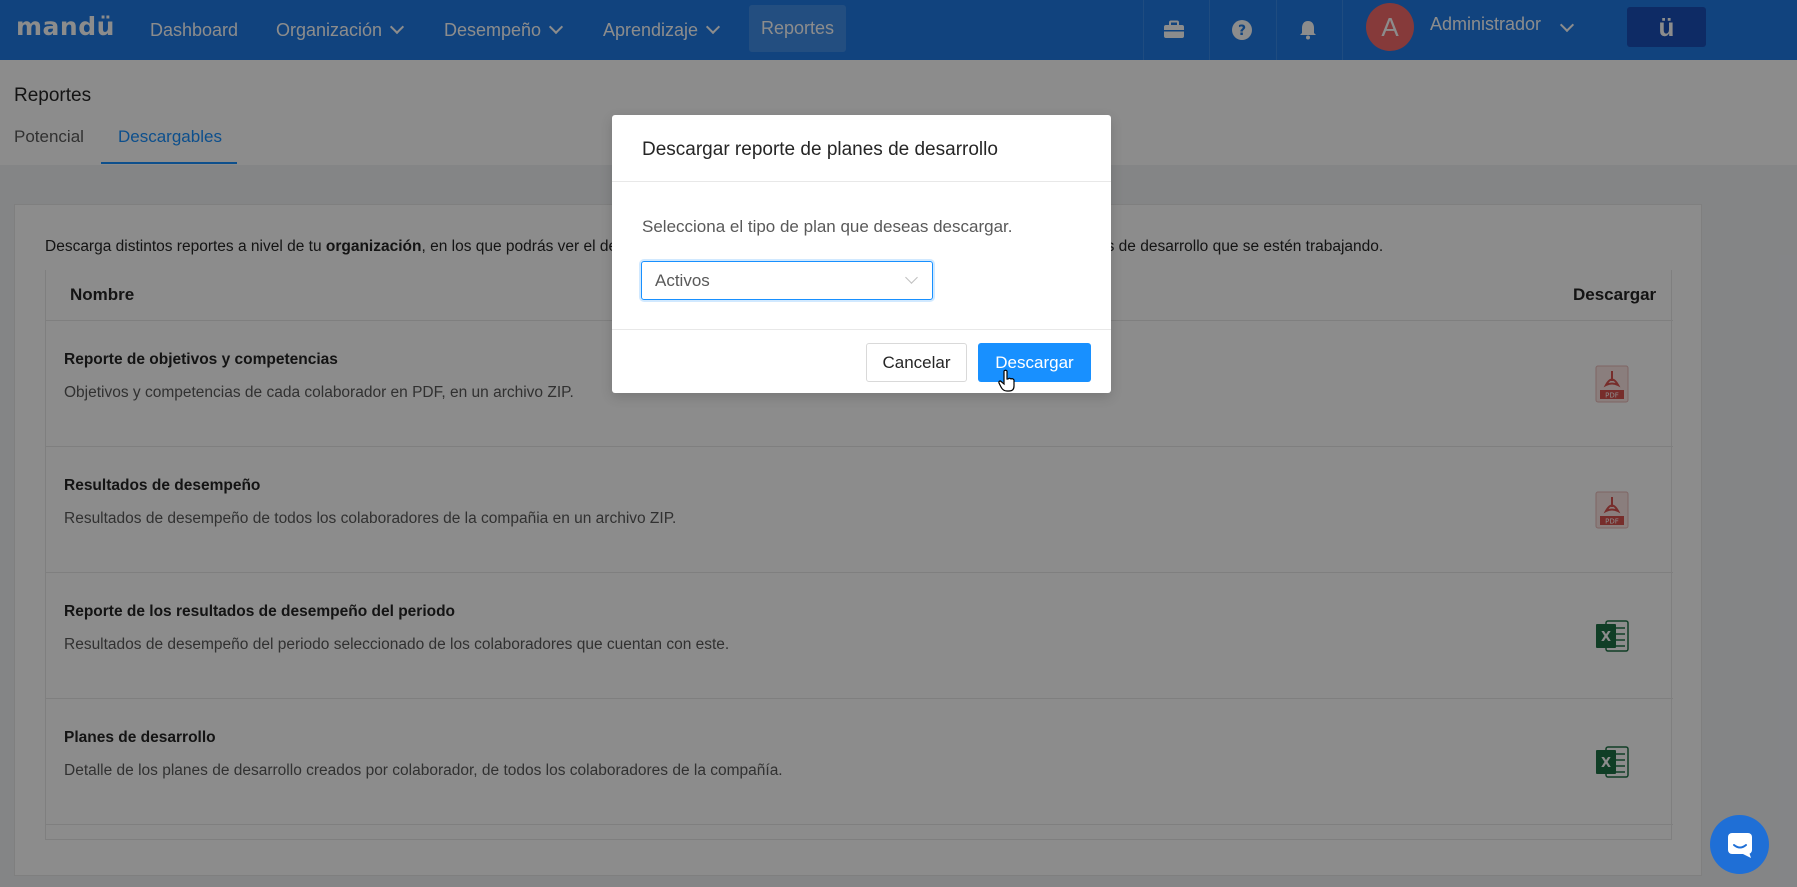 The image size is (1797, 887). I want to click on chat-launcher-button, so click(1739, 844).